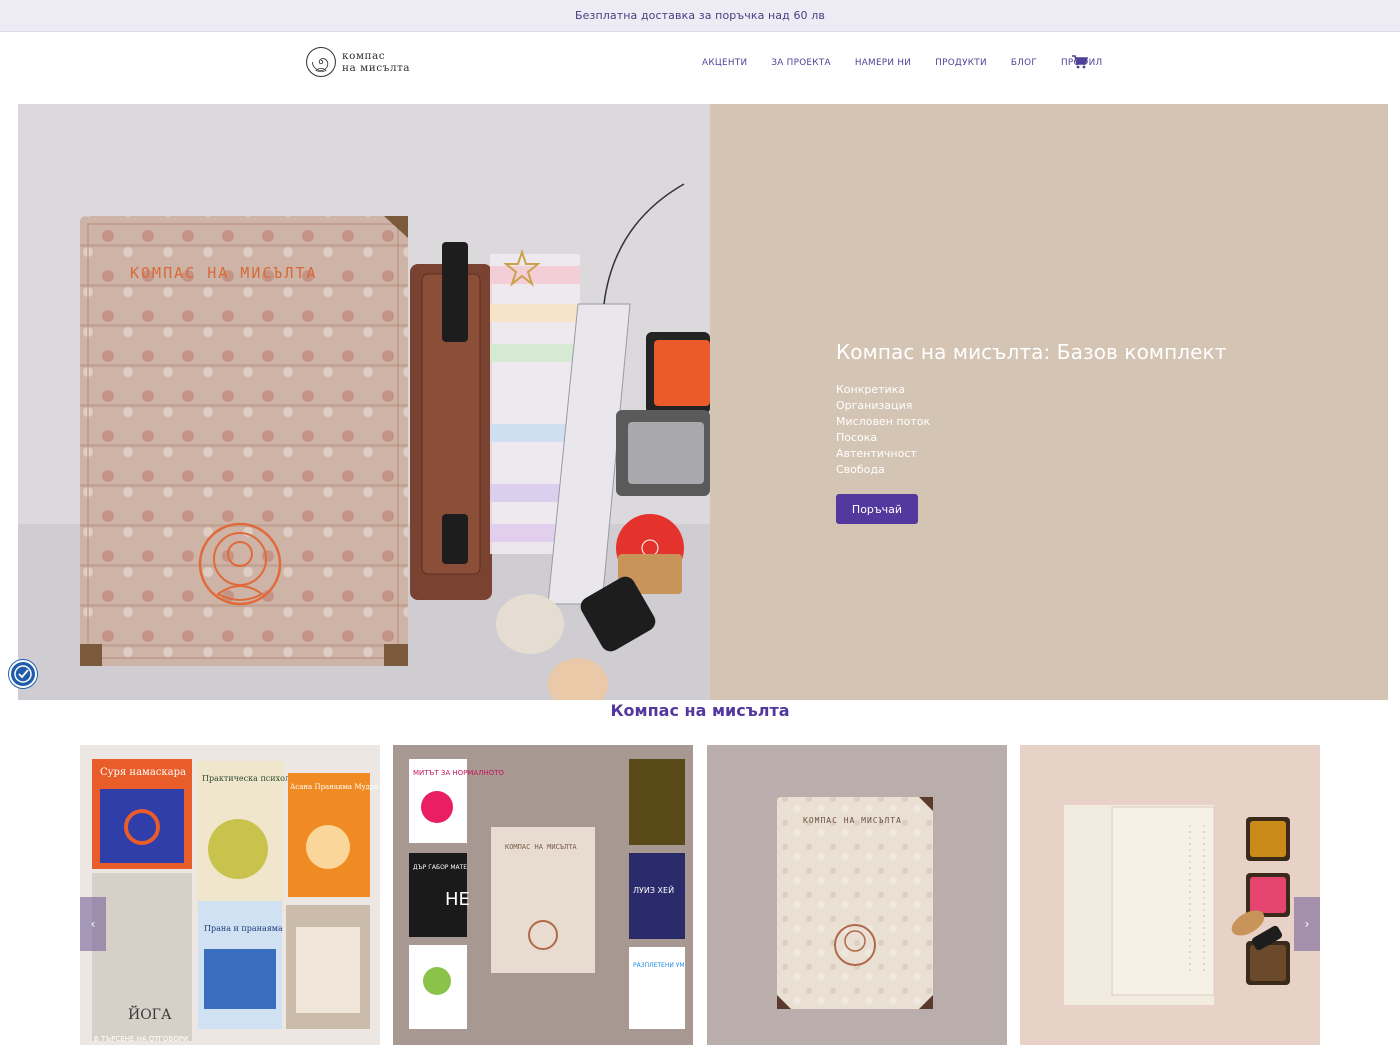 The image size is (1400, 1050). What do you see at coordinates (874, 405) in the screenshot?
I see `feature-item: Организация` at bounding box center [874, 405].